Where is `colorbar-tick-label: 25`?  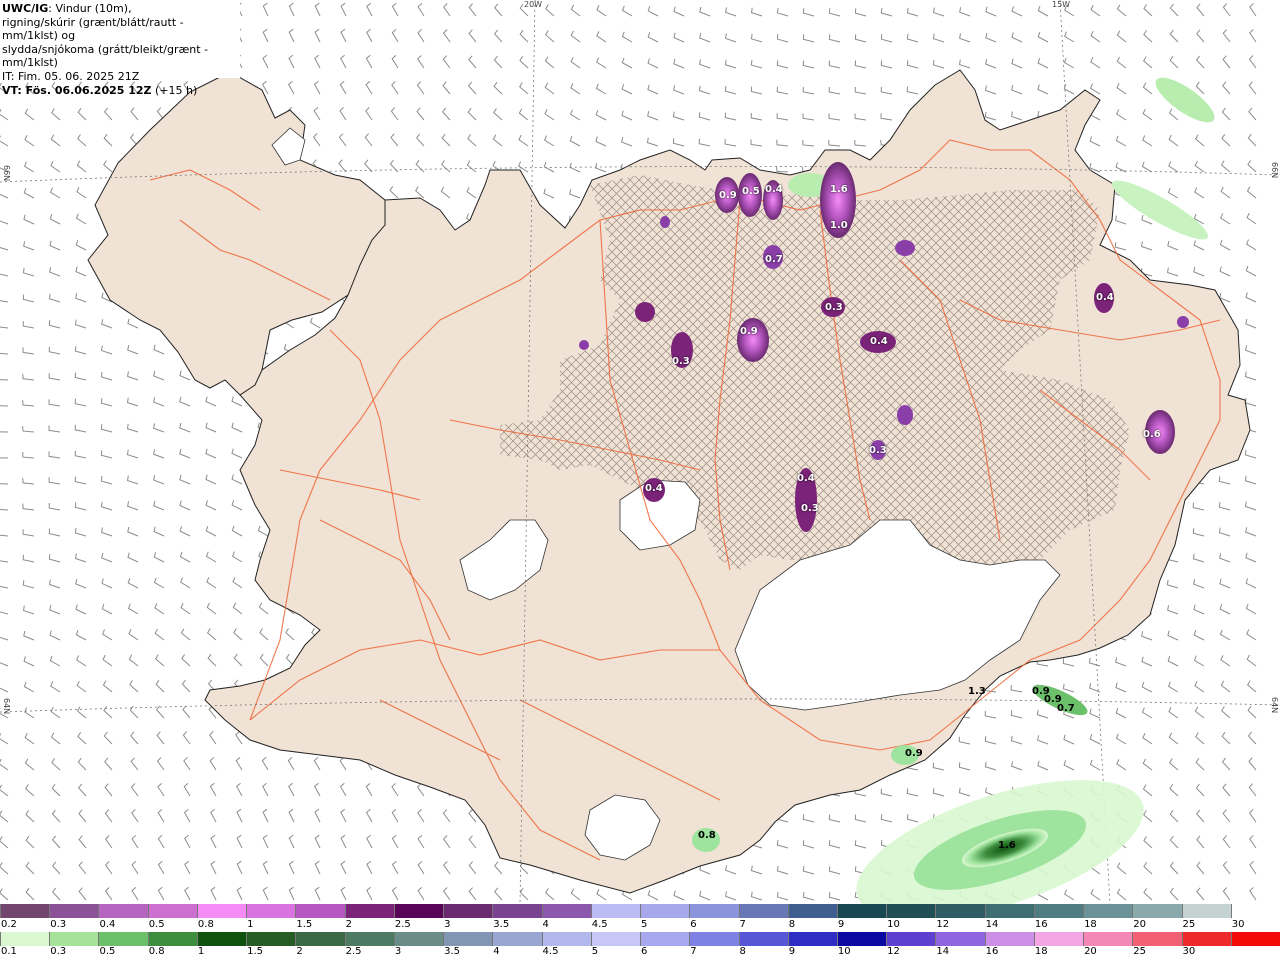 colorbar-tick-label: 25 is located at coordinates (1140, 951).